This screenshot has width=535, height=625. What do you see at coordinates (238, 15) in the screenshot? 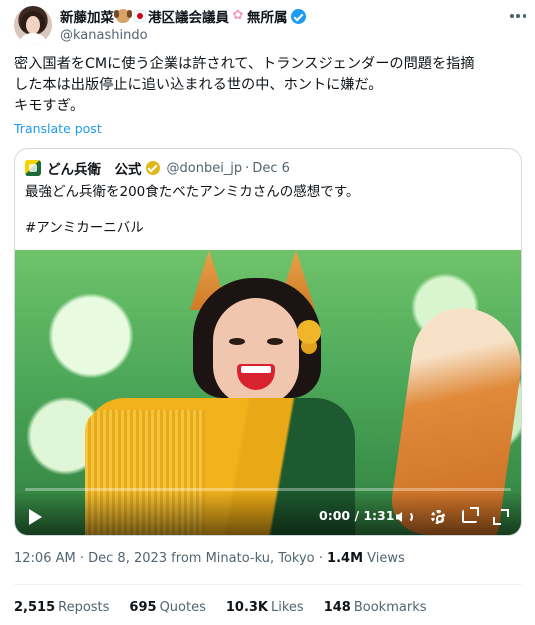
I see `cherry-blossom-icon: ✿` at bounding box center [238, 15].